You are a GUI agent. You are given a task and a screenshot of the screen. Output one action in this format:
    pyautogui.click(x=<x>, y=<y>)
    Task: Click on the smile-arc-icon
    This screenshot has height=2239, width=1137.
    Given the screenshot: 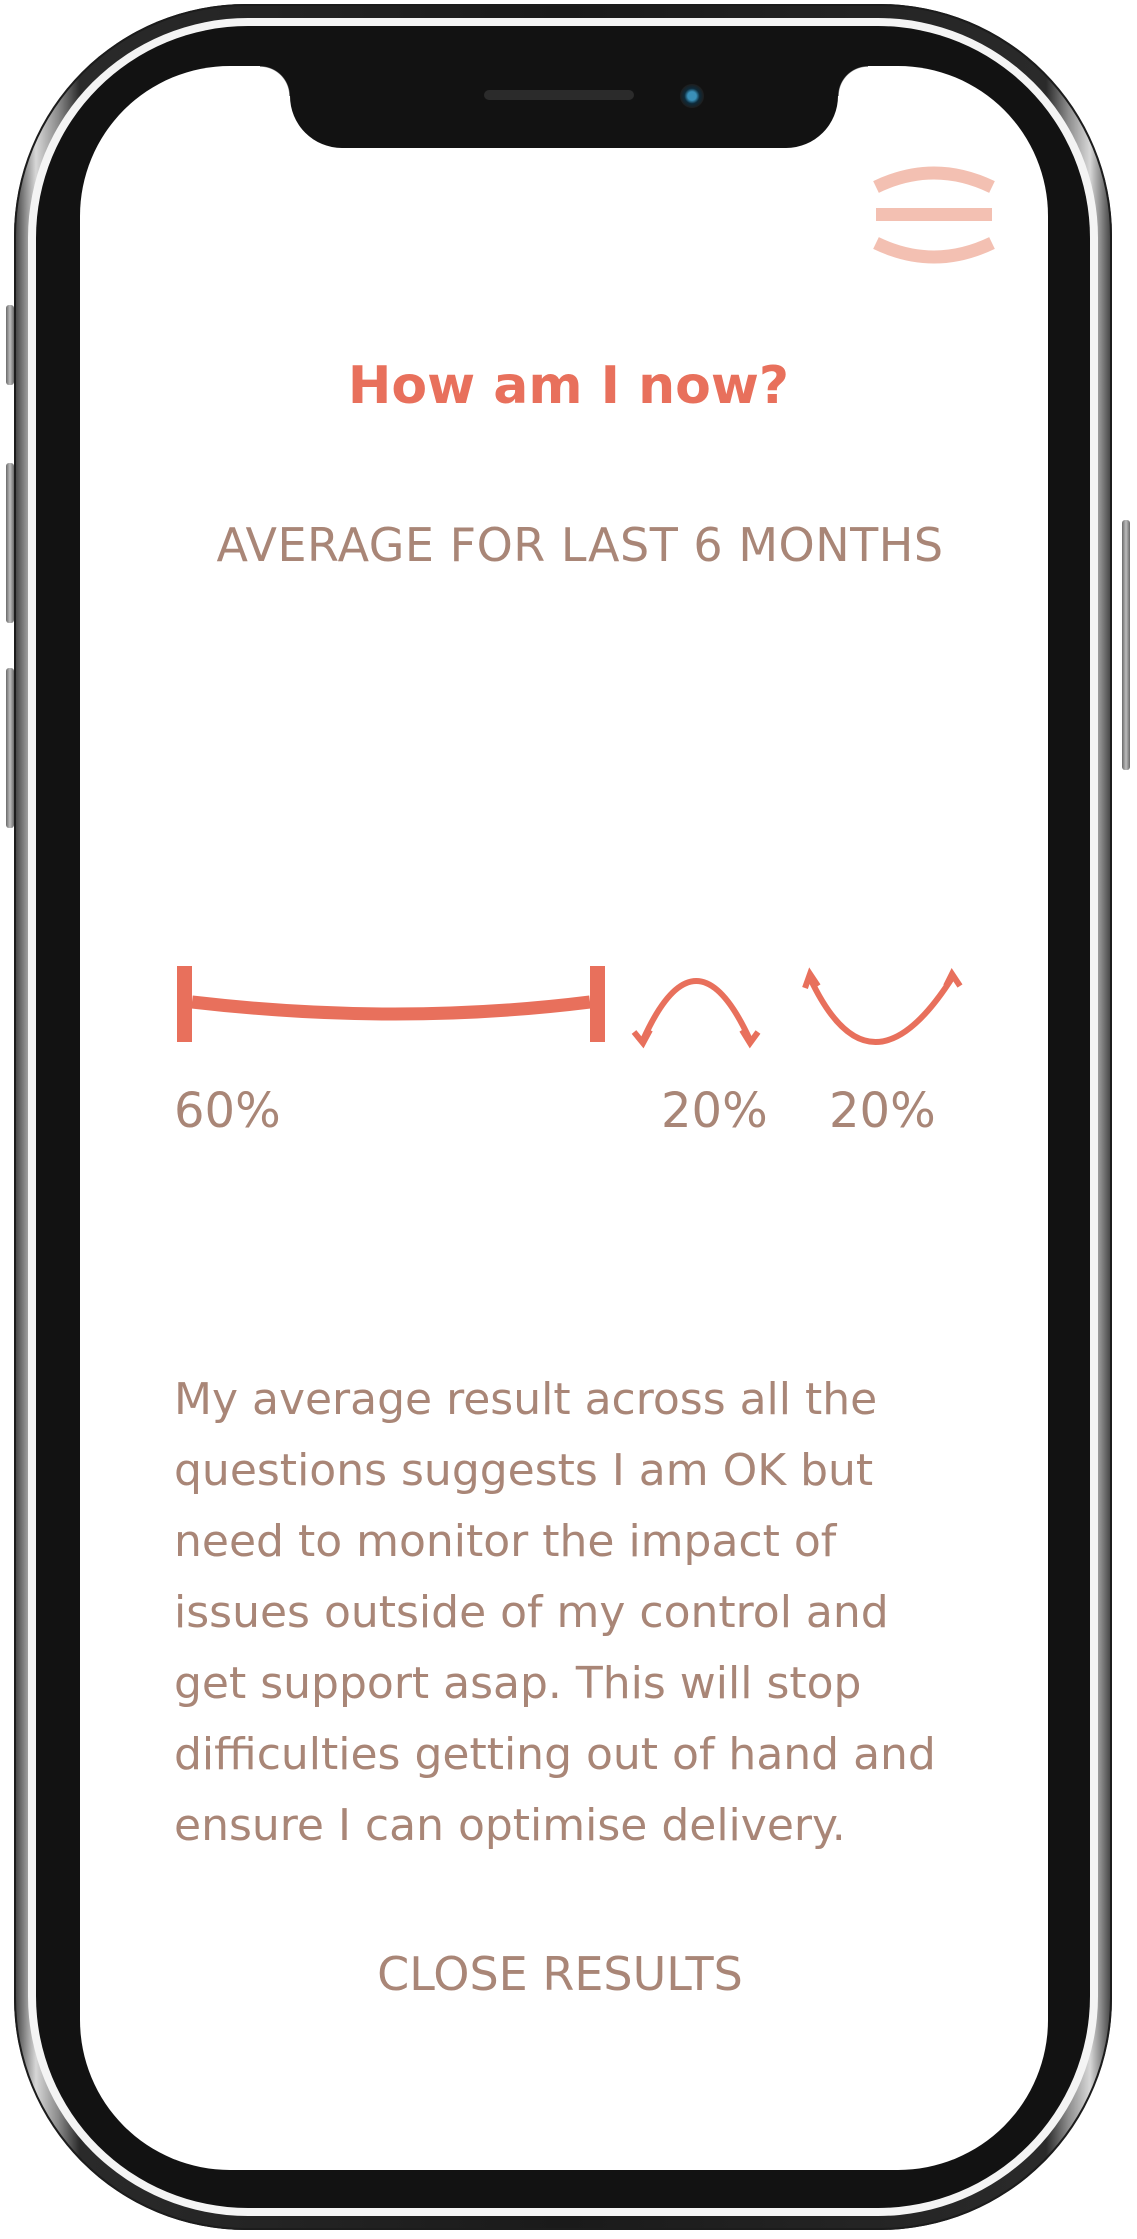 What is the action you would take?
    pyautogui.click(x=882, y=1006)
    